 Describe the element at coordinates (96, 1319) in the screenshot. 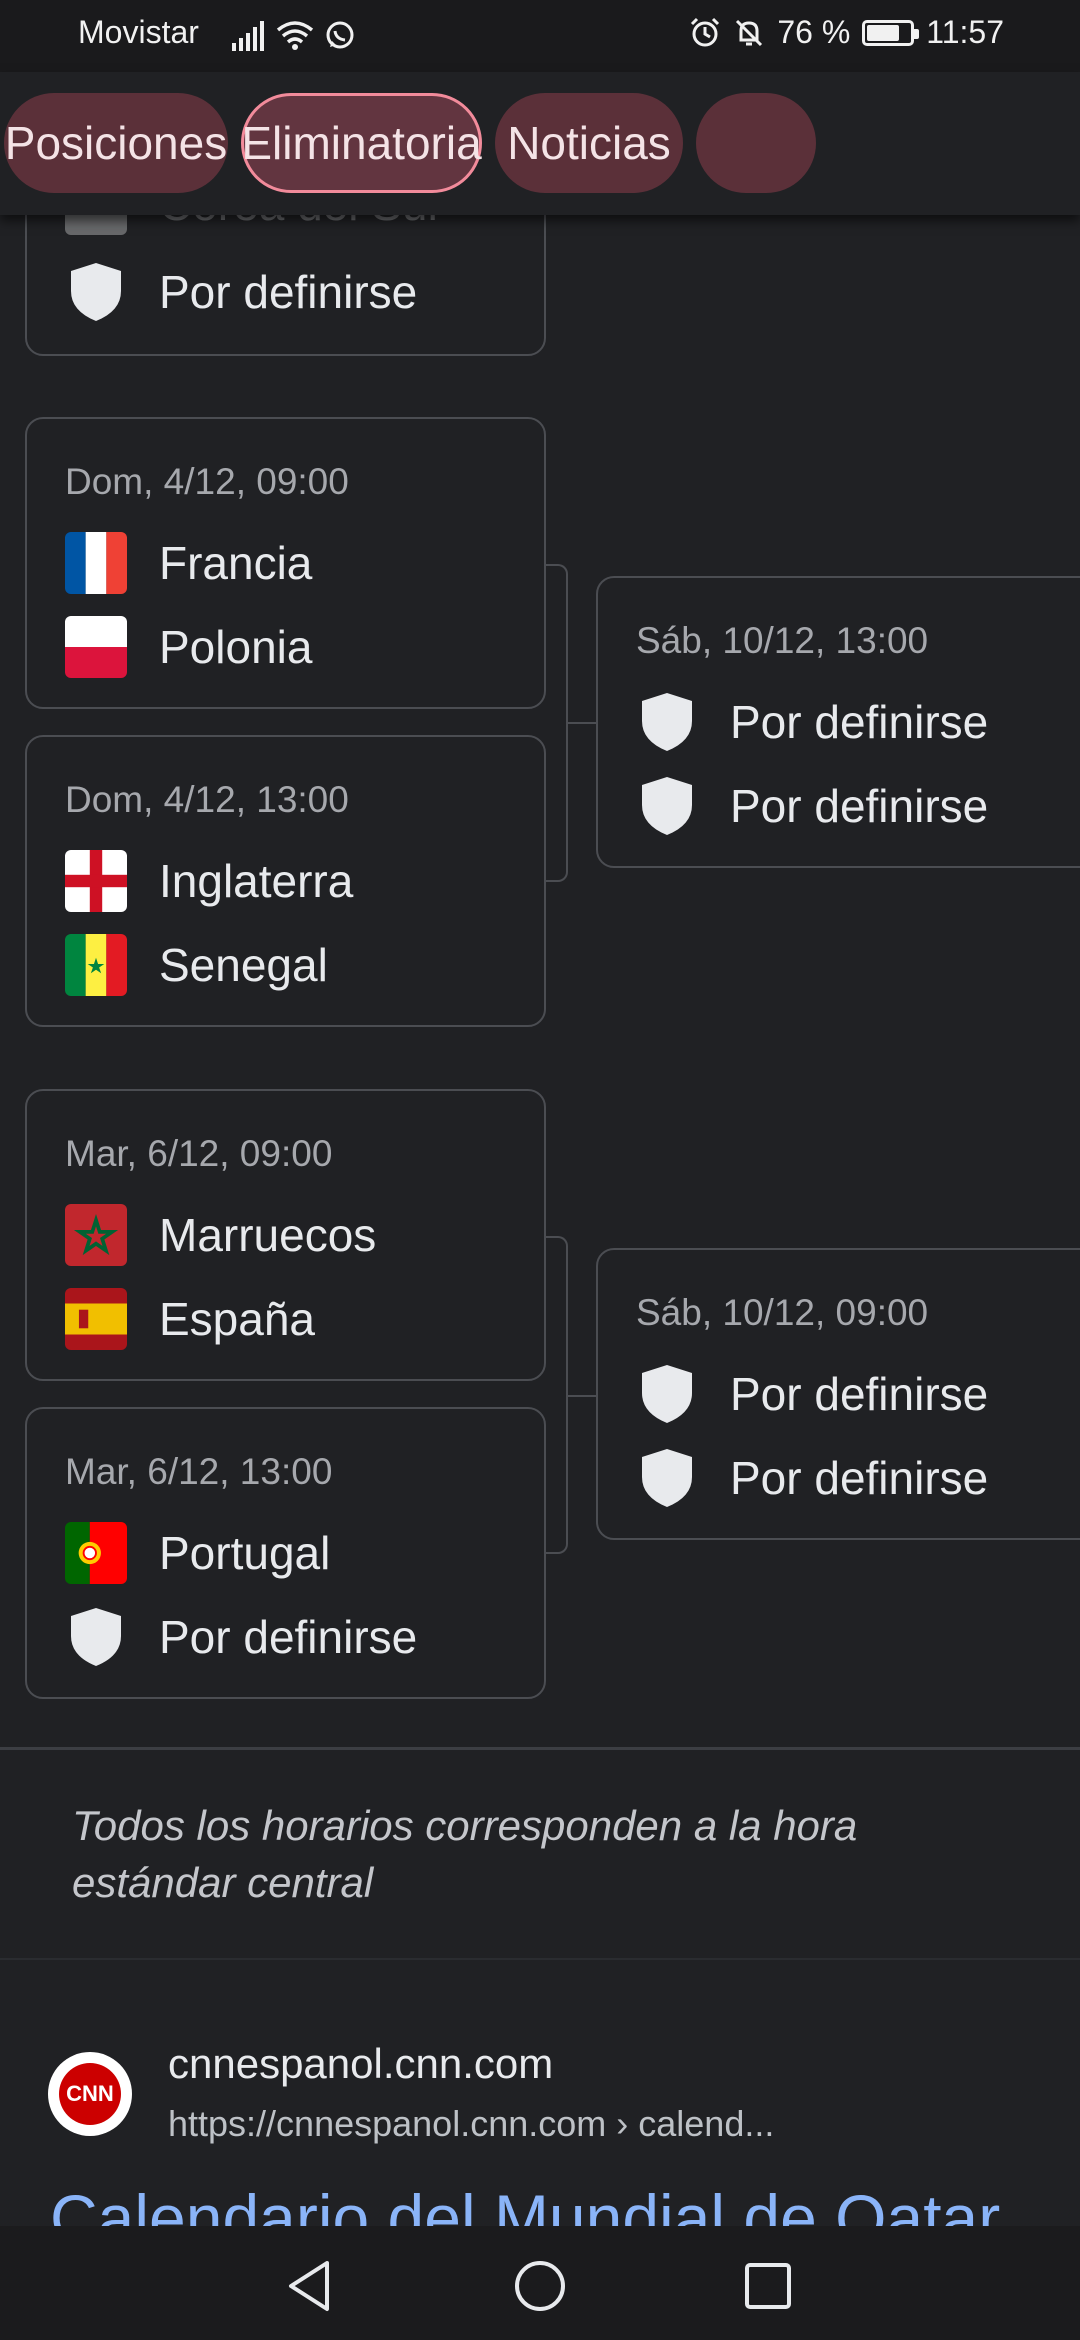

I see `spain-flag-icon` at that location.